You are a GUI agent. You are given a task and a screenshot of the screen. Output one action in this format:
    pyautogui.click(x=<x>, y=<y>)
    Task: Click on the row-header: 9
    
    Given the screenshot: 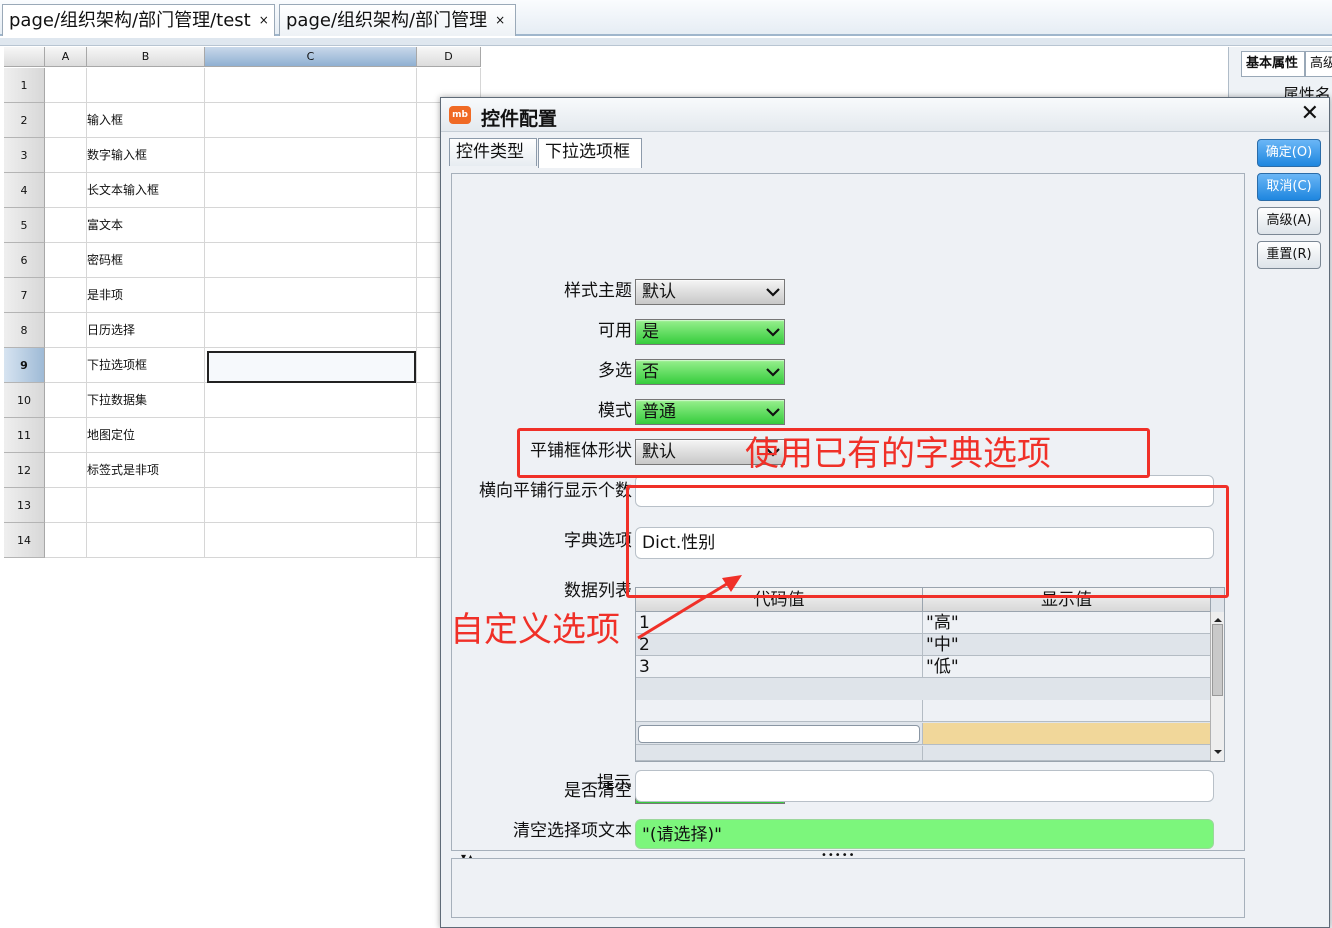 What is the action you would take?
    pyautogui.click(x=24, y=365)
    